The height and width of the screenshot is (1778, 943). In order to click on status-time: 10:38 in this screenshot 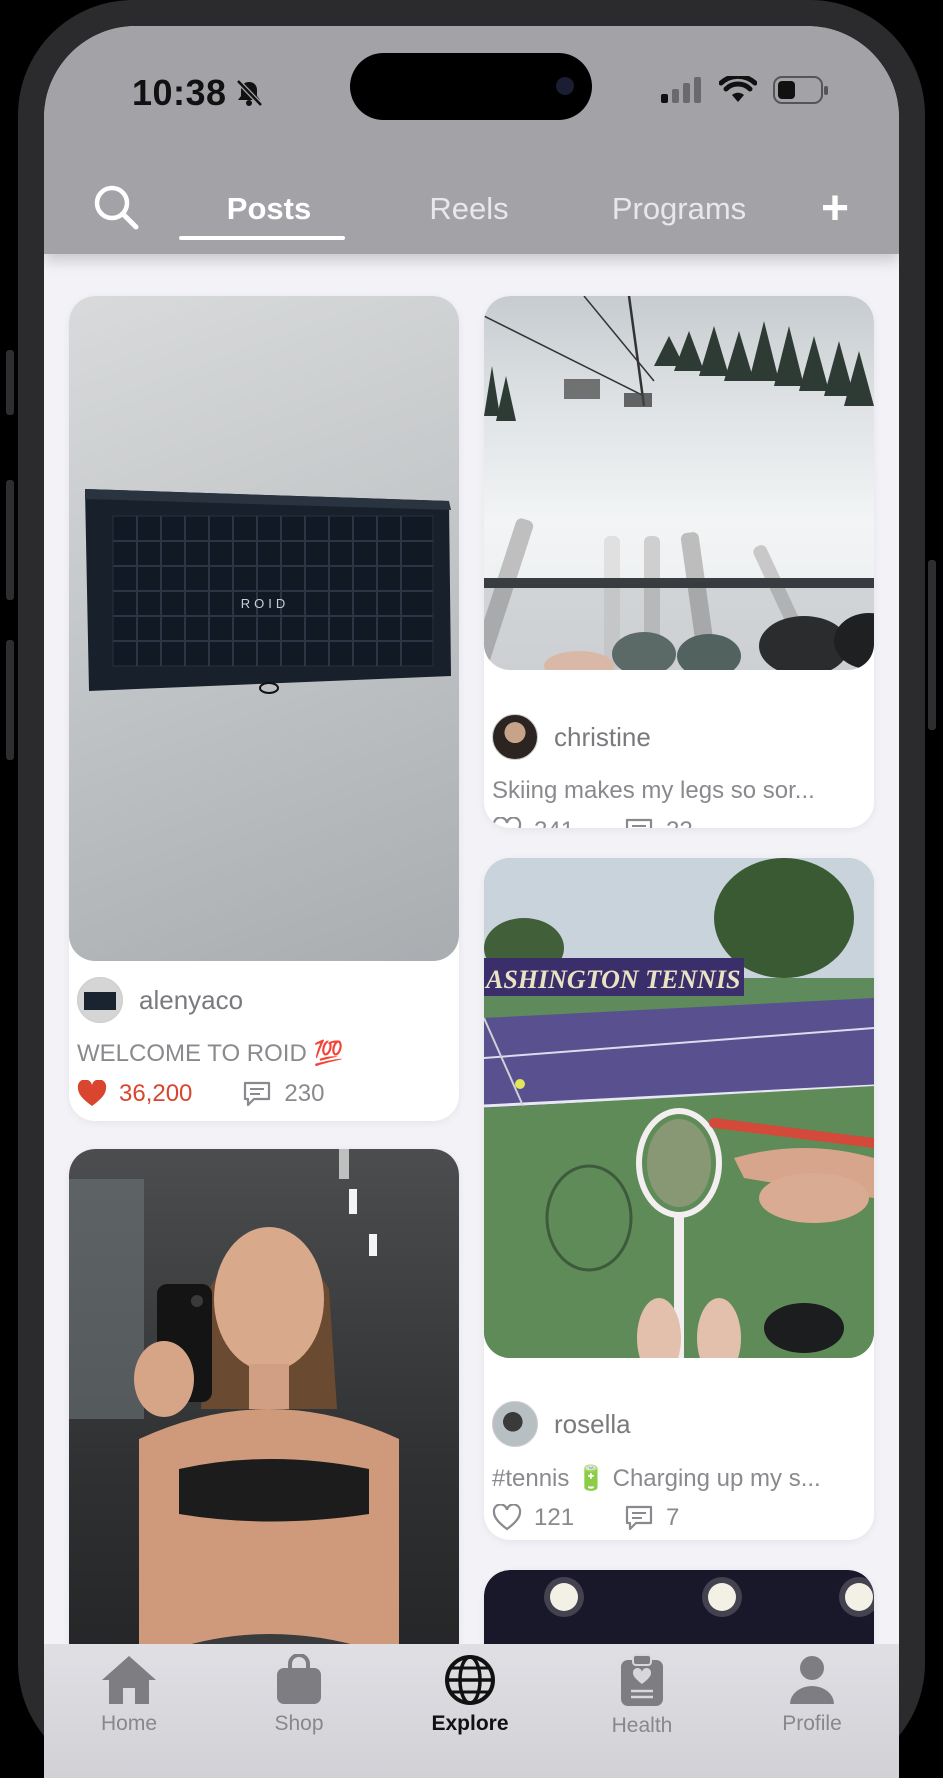, I will do `click(179, 92)`.